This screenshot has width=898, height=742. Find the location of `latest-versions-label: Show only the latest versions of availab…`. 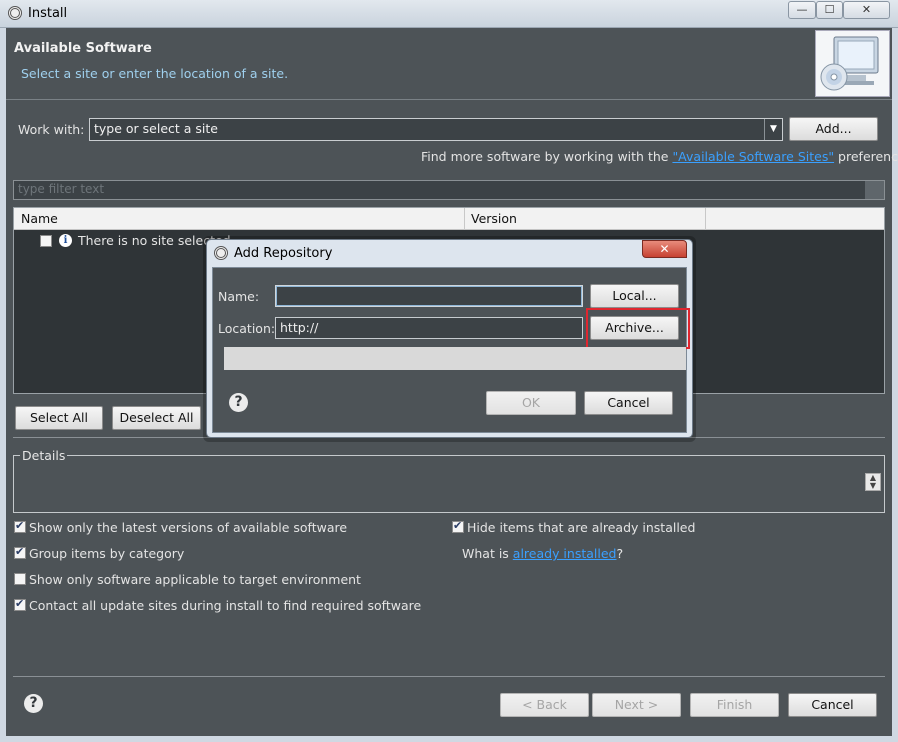

latest-versions-label: Show only the latest versions of availab… is located at coordinates (188, 527).